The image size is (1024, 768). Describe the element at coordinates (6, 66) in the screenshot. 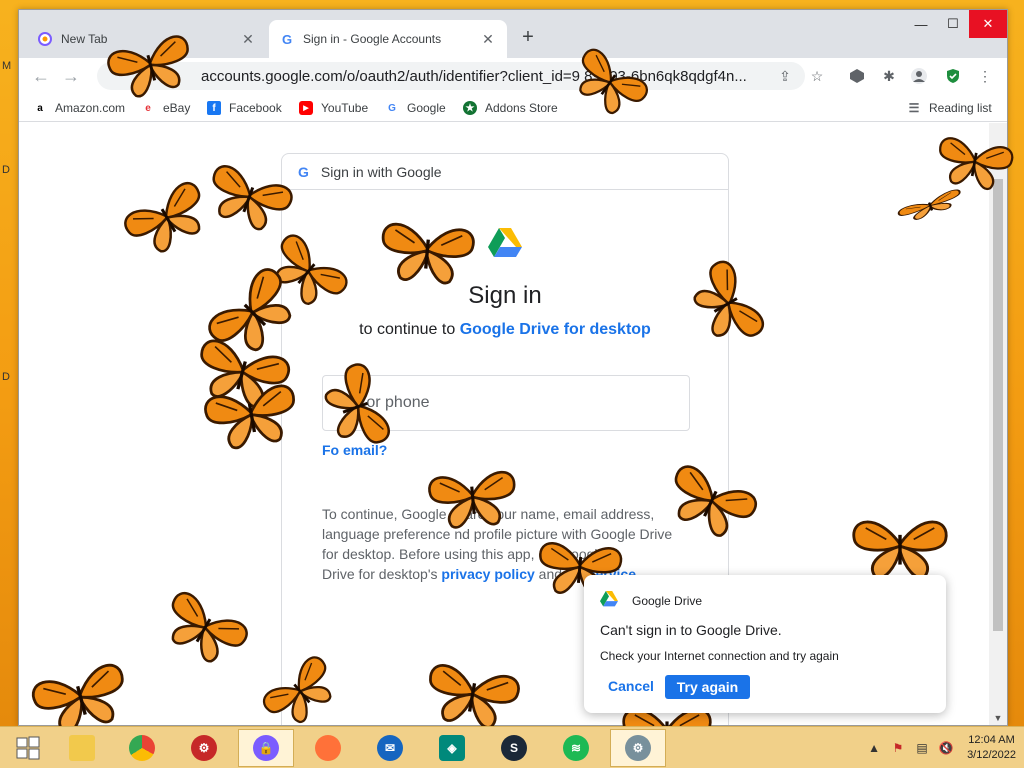

I see `desktop-icon-label: M` at that location.